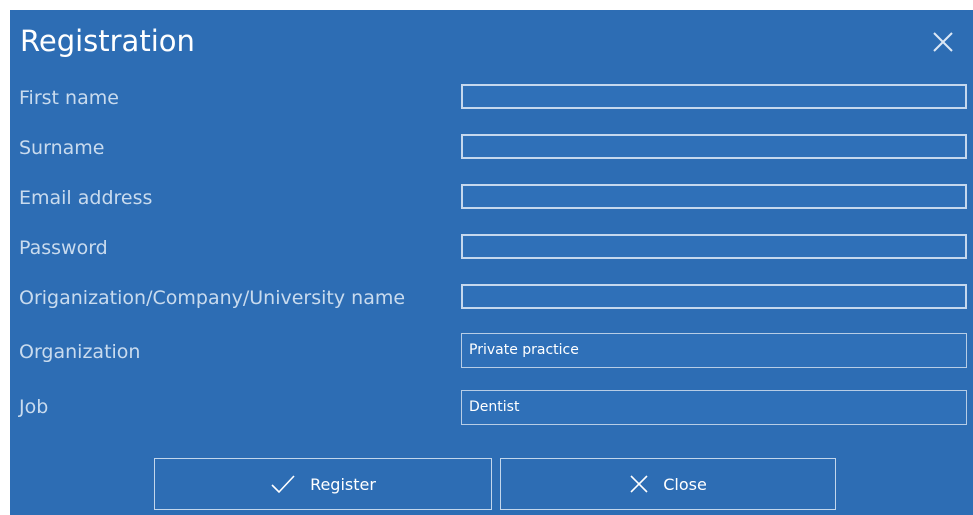 This screenshot has width=973, height=515. Describe the element at coordinates (714, 350) in the screenshot. I see `organization-select: Private practice` at that location.